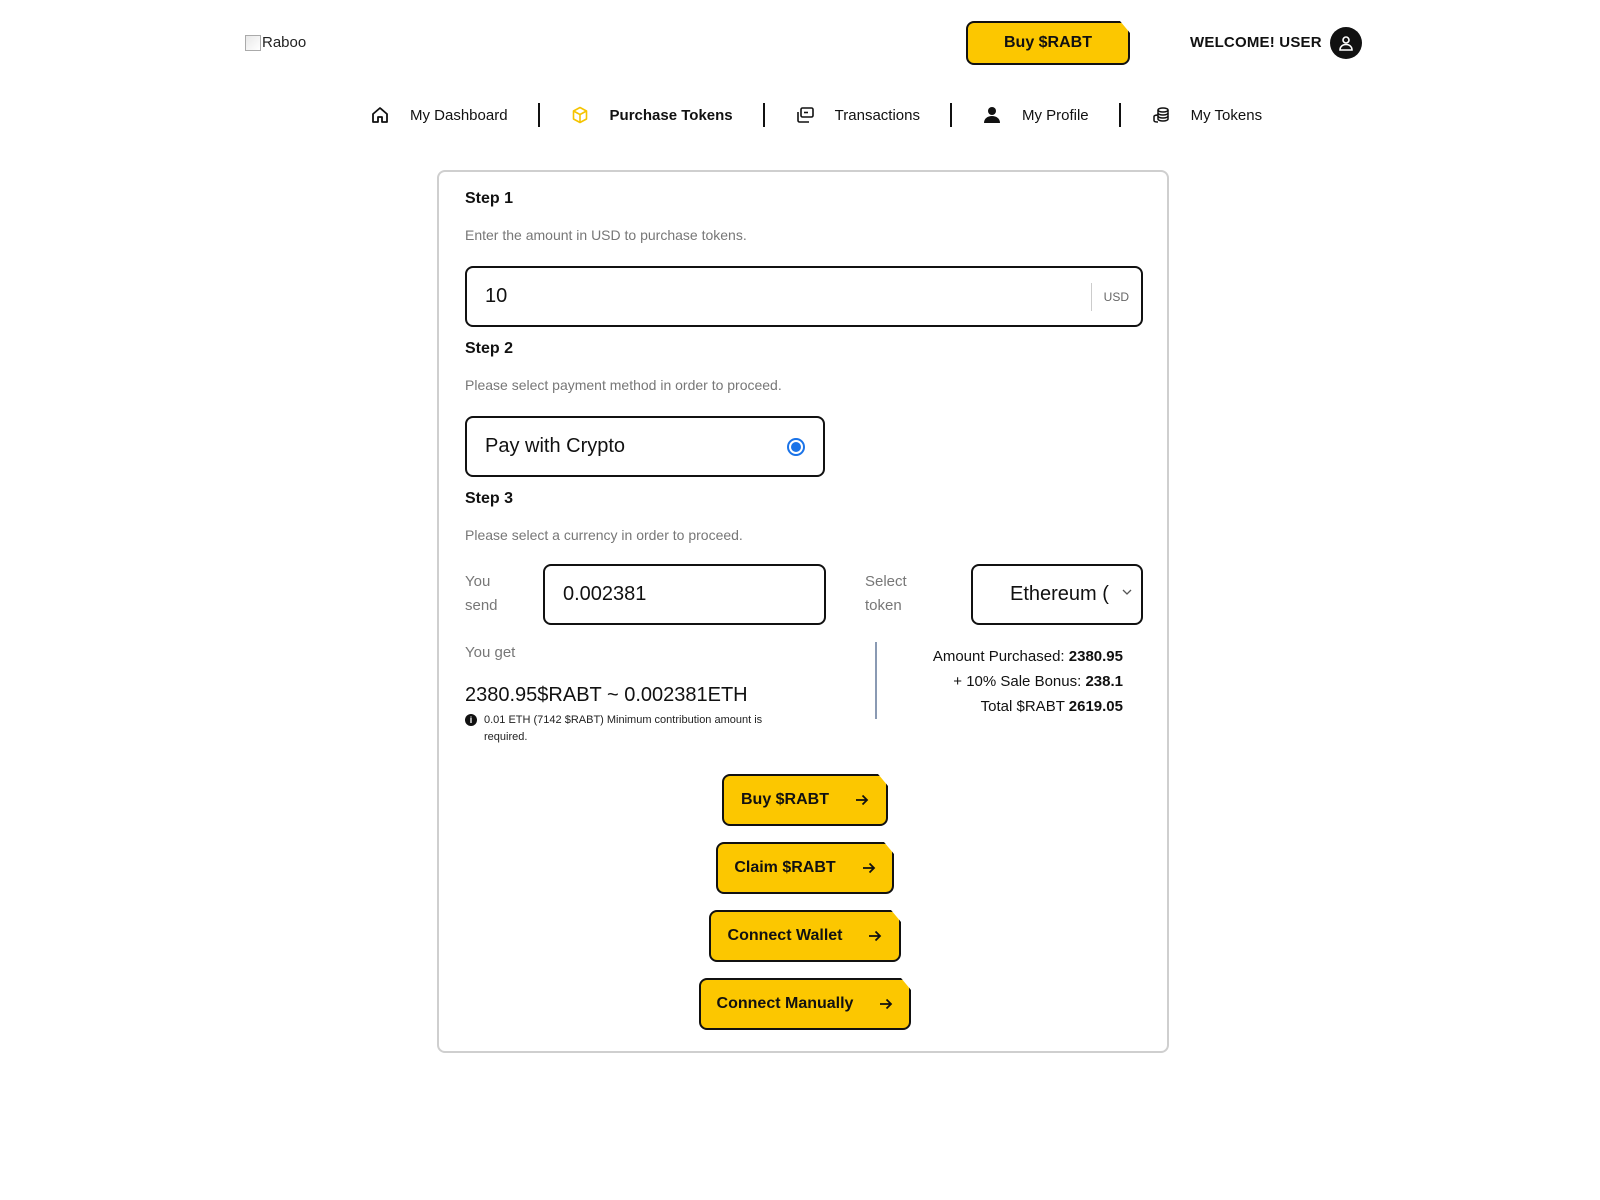 Image resolution: width=1600 pixels, height=1200 pixels. Describe the element at coordinates (877, 115) in the screenshot. I see `nav-label: Transactions` at that location.